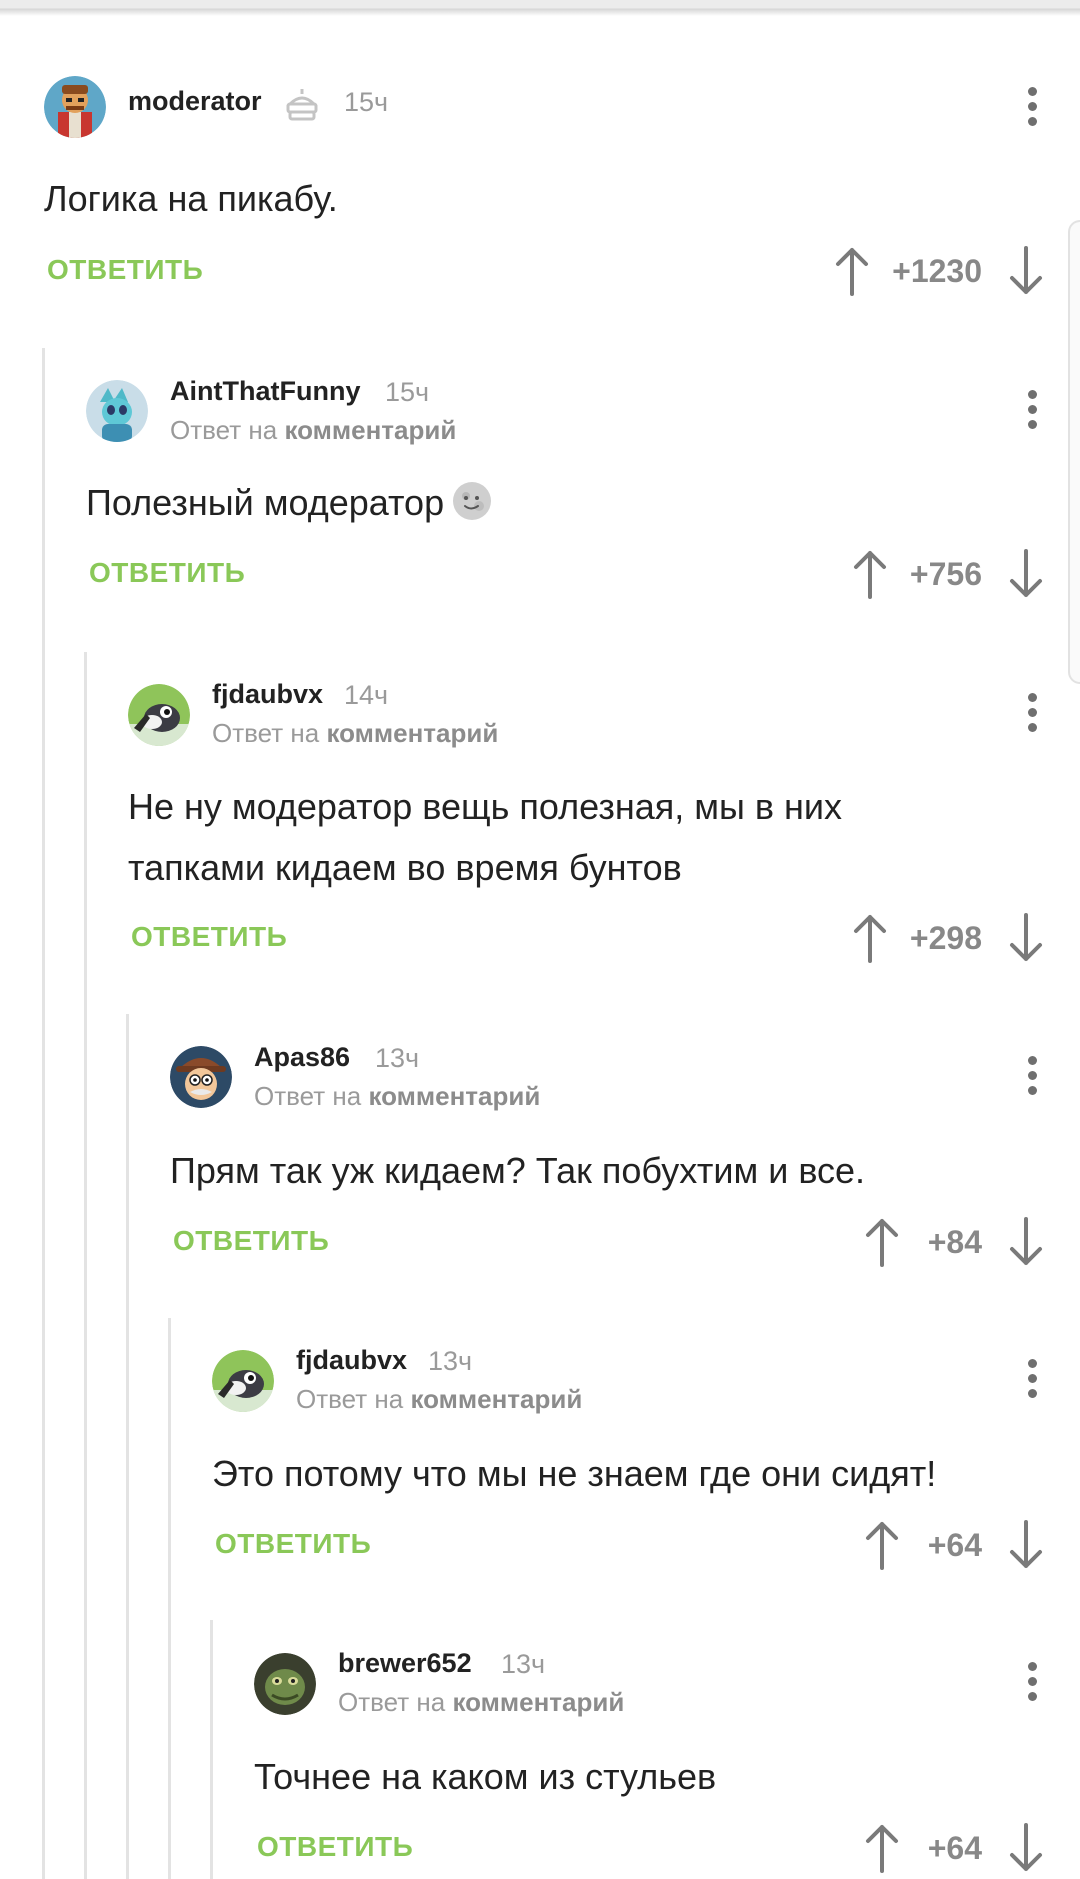 The width and height of the screenshot is (1080, 1879). I want to click on comment-text: Прям так уж кидаем? Так побухтим и все., so click(518, 1170).